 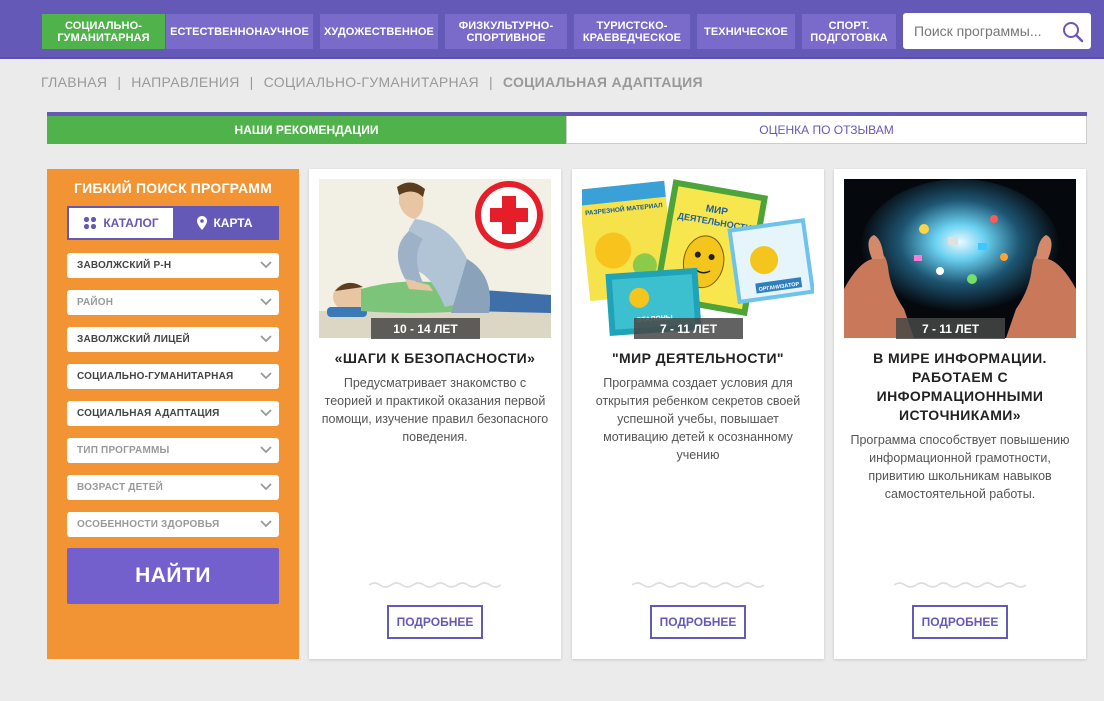 I want to click on nav-underline, so click(x=552, y=58).